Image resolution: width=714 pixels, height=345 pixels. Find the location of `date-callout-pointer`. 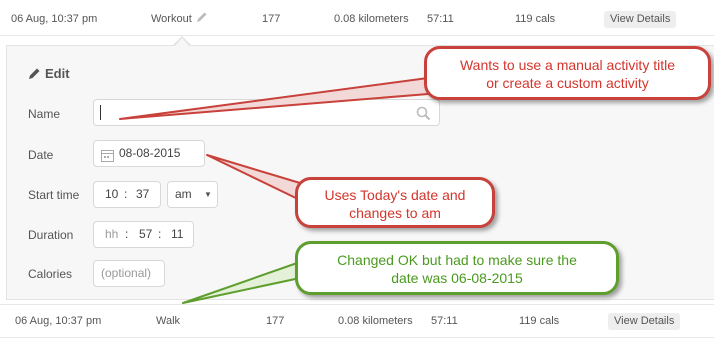

date-callout-pointer is located at coordinates (253, 177).